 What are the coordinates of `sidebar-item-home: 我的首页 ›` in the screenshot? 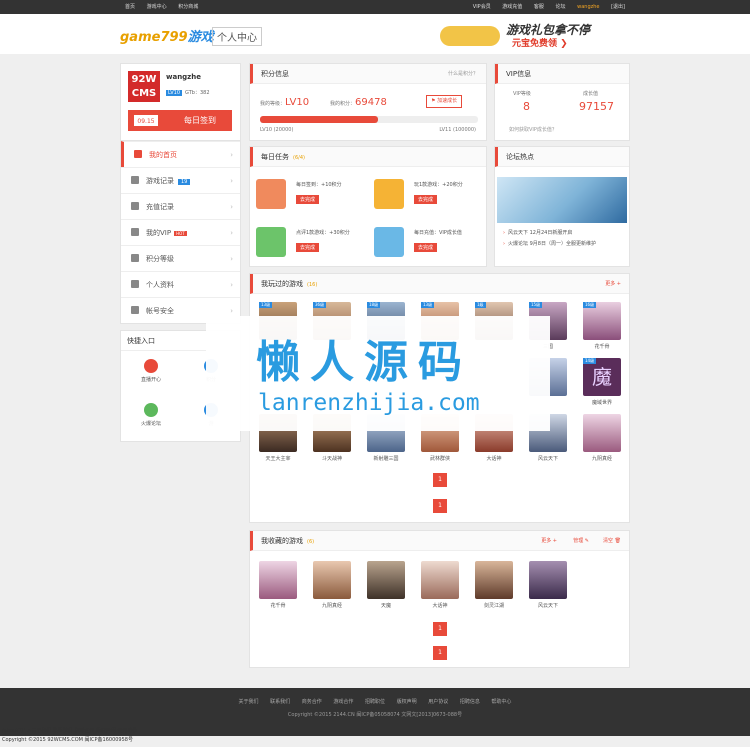 It's located at (180, 154).